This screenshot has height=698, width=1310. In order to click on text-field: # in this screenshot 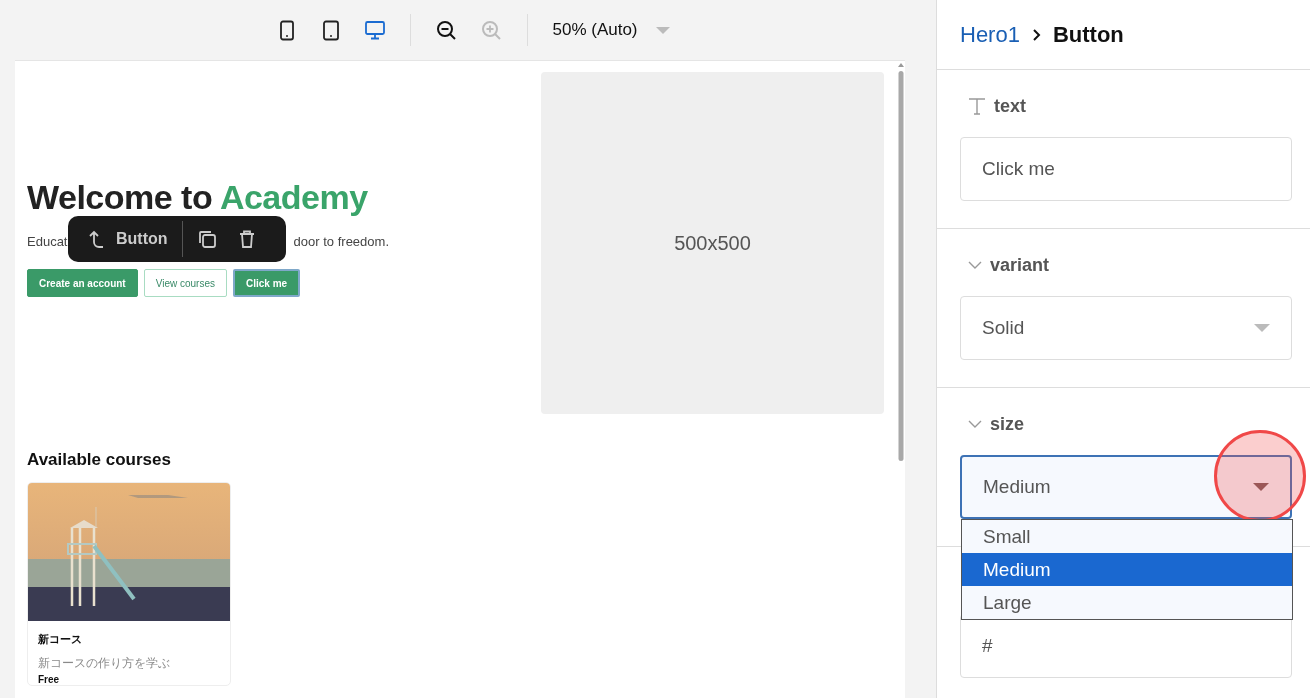, I will do `click(1126, 646)`.